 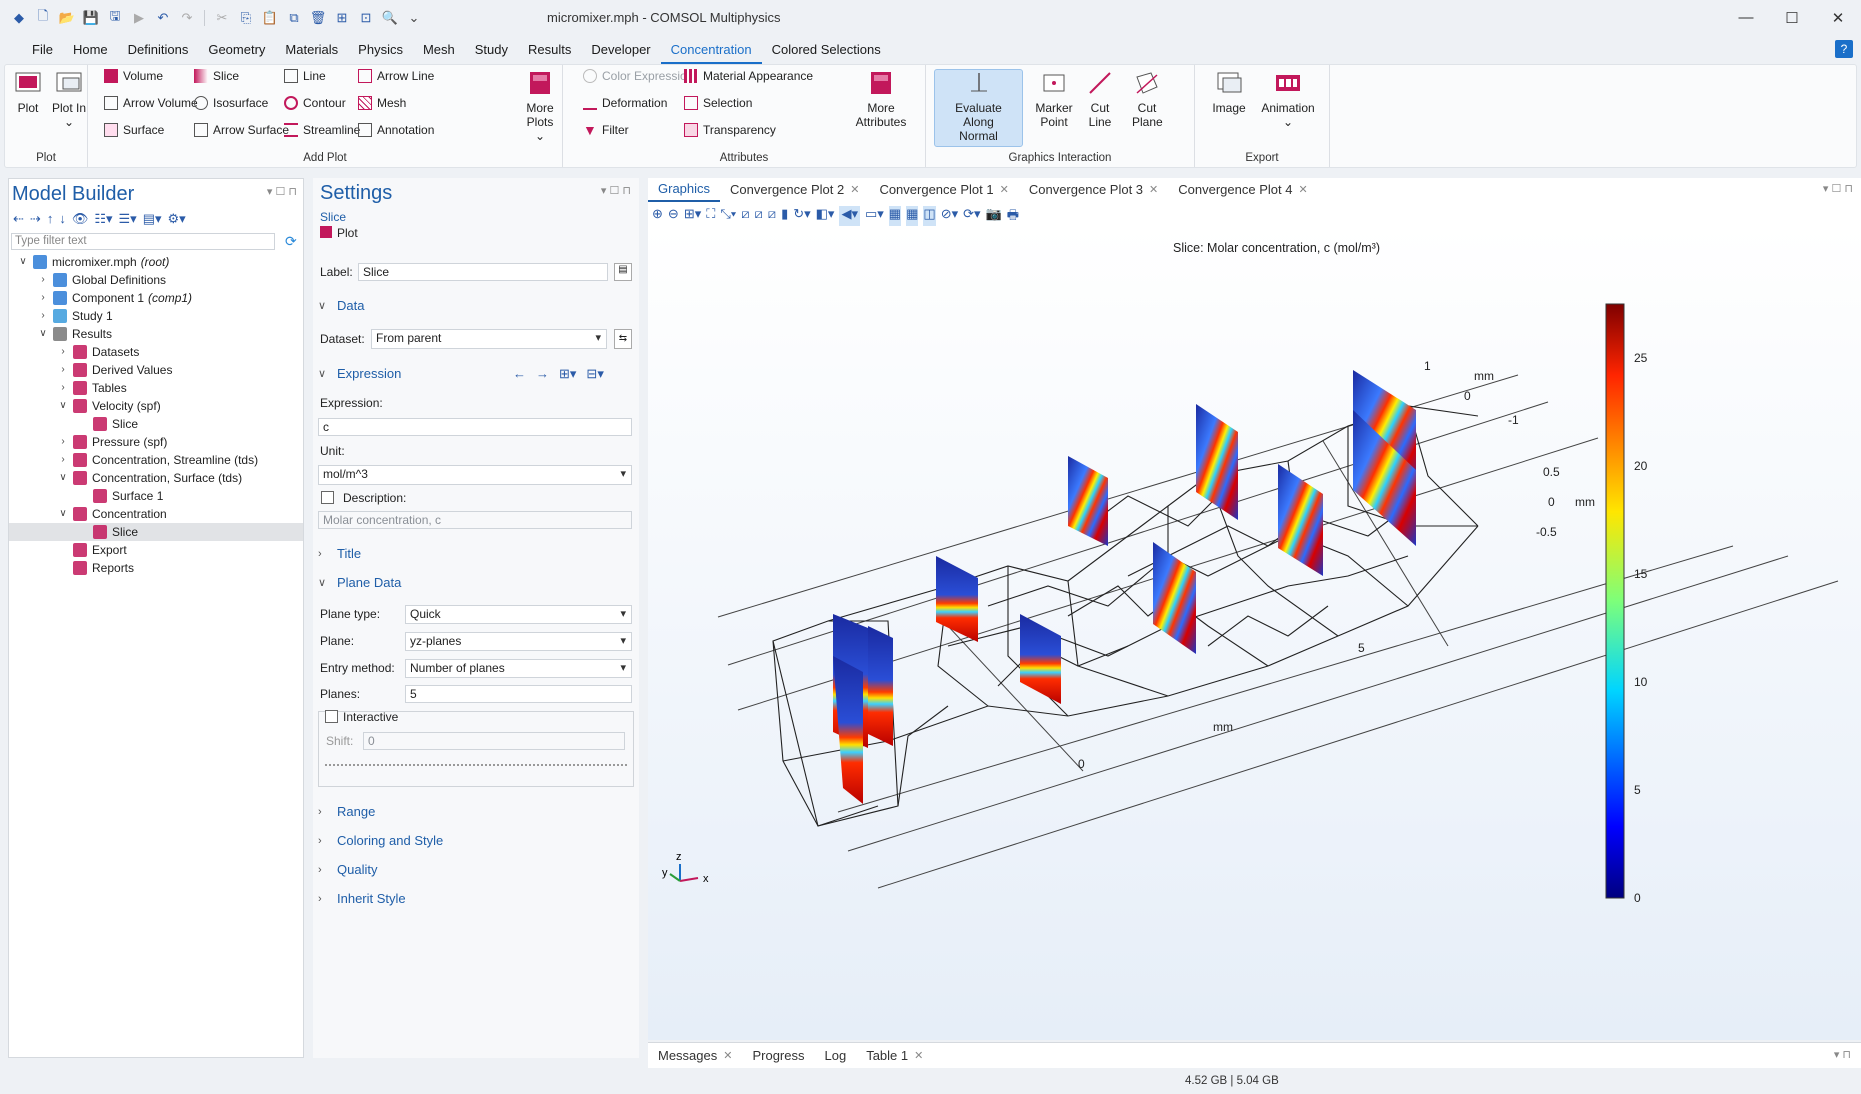 I want to click on move-up-icon: ↑, so click(x=50, y=219).